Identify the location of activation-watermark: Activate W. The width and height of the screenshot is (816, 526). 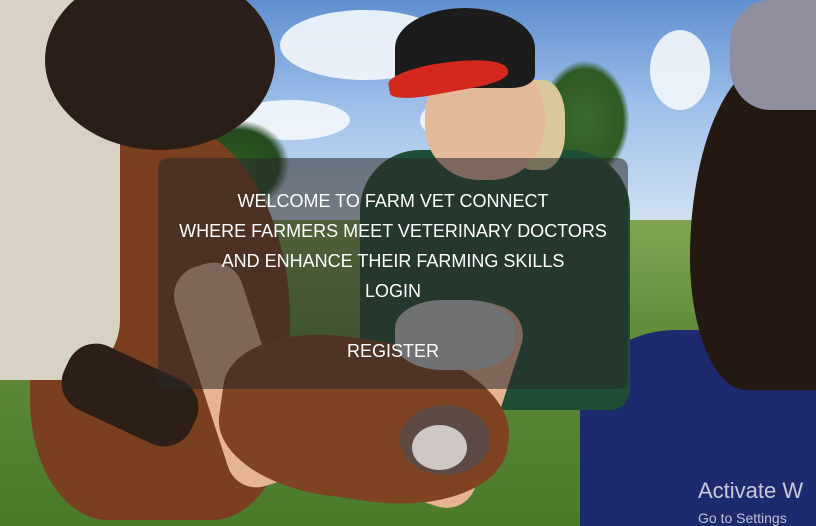
(751, 490).